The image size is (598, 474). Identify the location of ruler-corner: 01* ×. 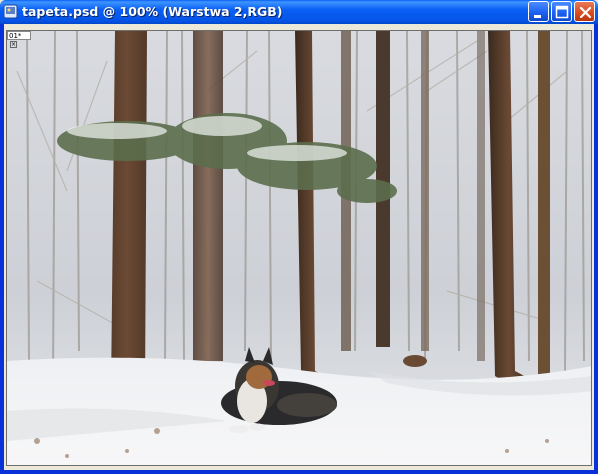
(19, 39).